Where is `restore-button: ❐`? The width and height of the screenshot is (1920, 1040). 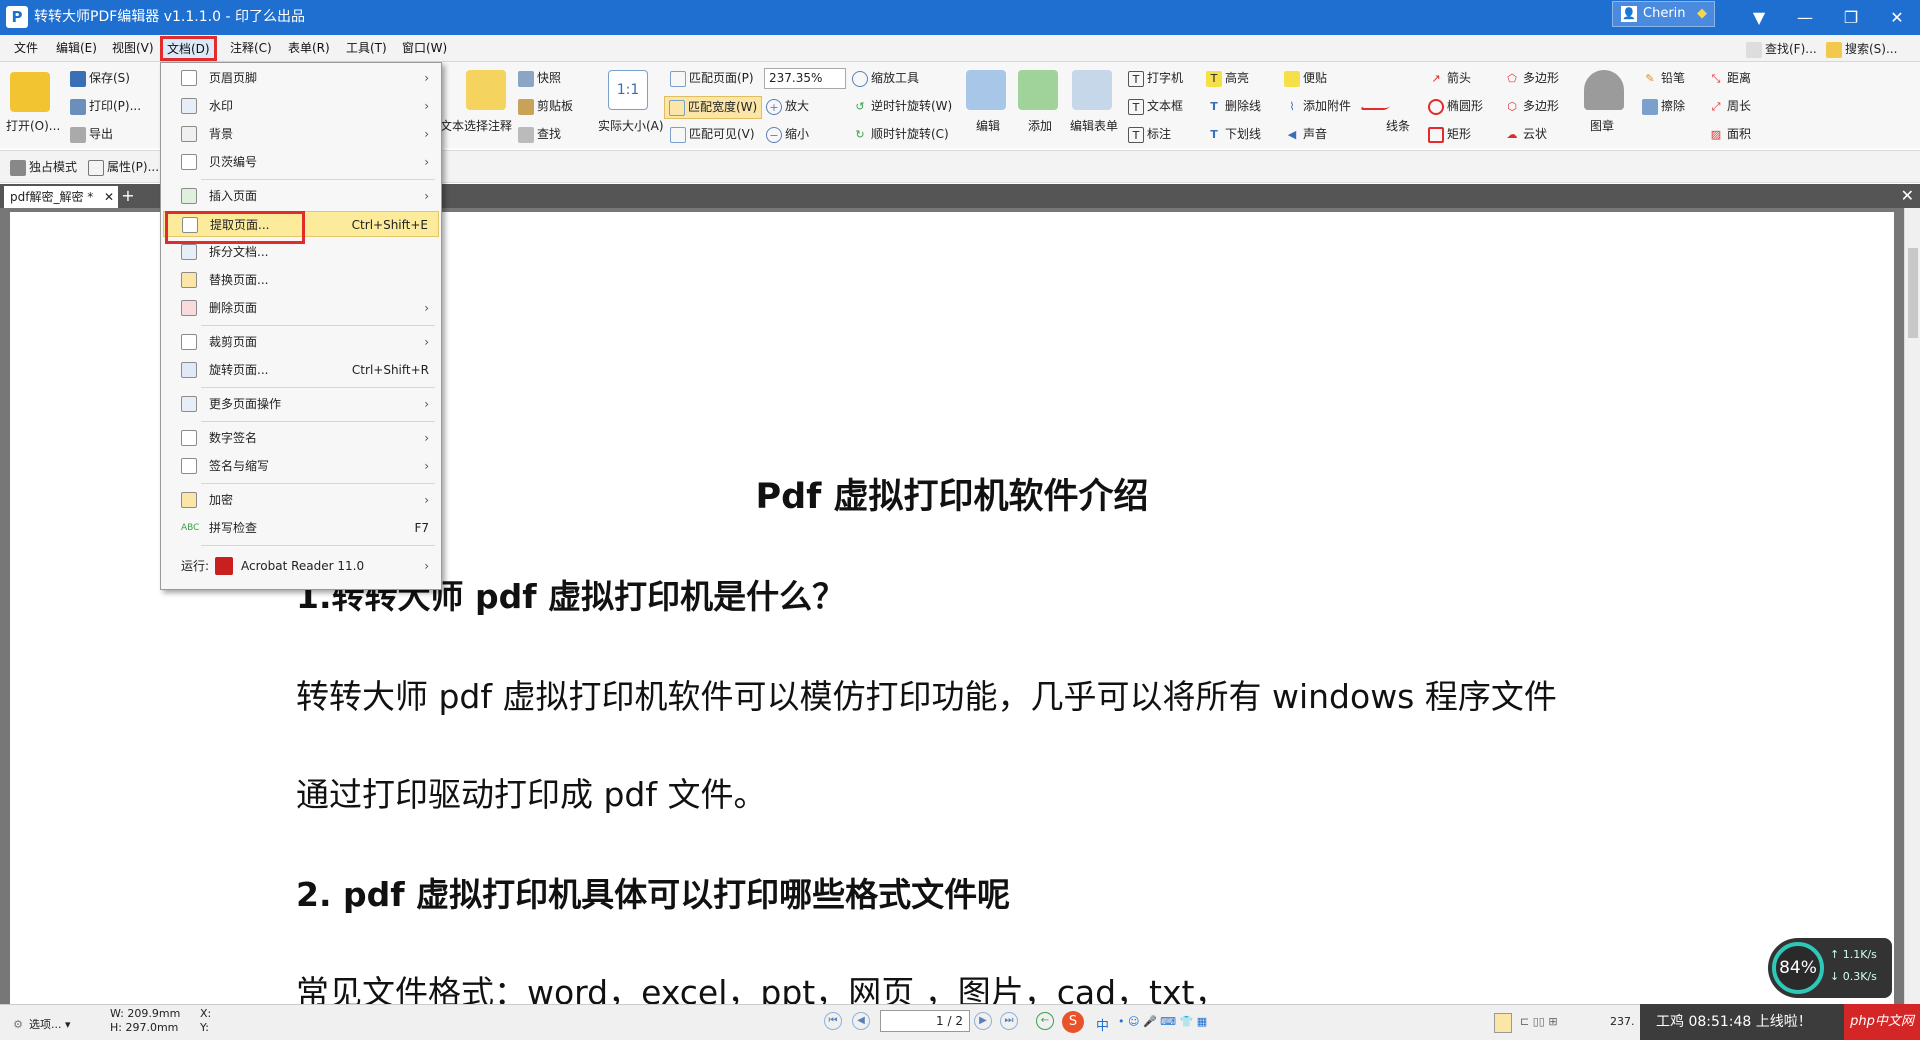 restore-button: ❐ is located at coordinates (1851, 17).